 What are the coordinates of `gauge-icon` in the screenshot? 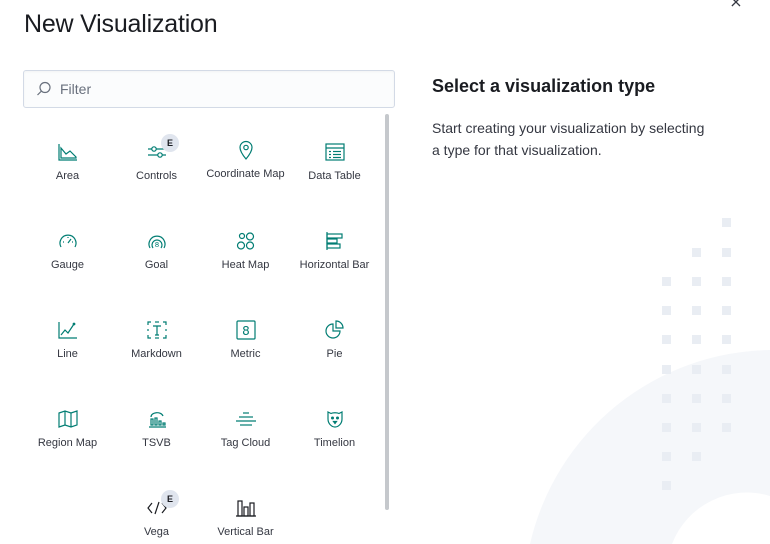 It's located at (68, 241).